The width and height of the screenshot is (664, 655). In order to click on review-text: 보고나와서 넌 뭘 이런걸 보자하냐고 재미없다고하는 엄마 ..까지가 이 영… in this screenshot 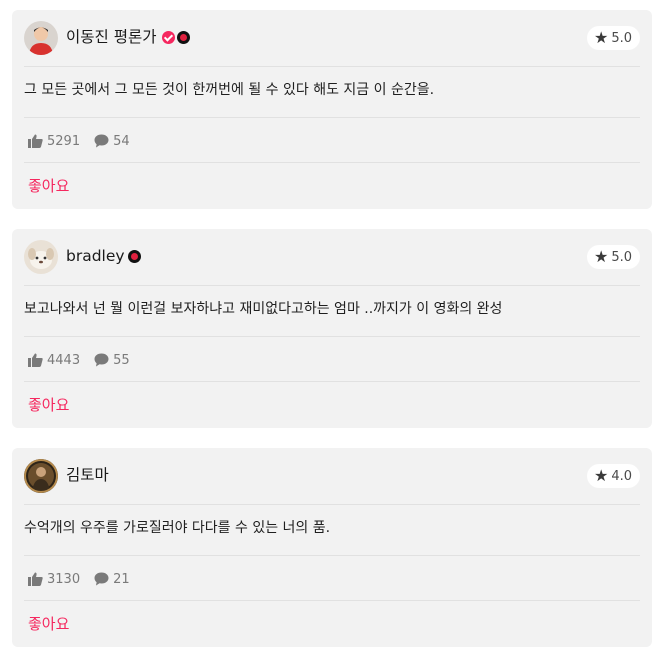, I will do `click(329, 309)`.